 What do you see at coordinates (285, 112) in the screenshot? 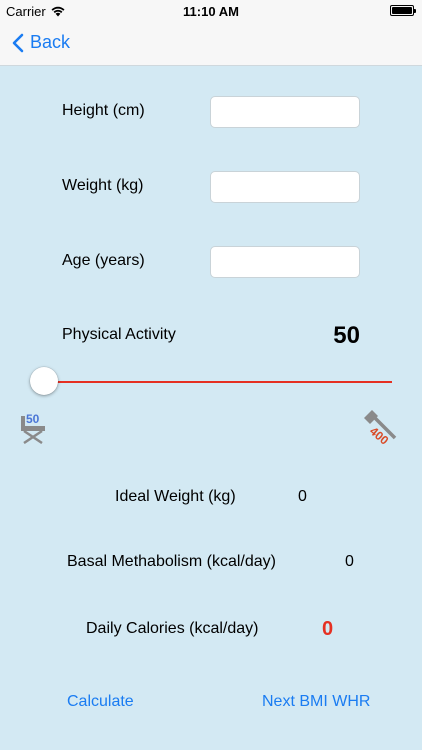
I see `height-input` at bounding box center [285, 112].